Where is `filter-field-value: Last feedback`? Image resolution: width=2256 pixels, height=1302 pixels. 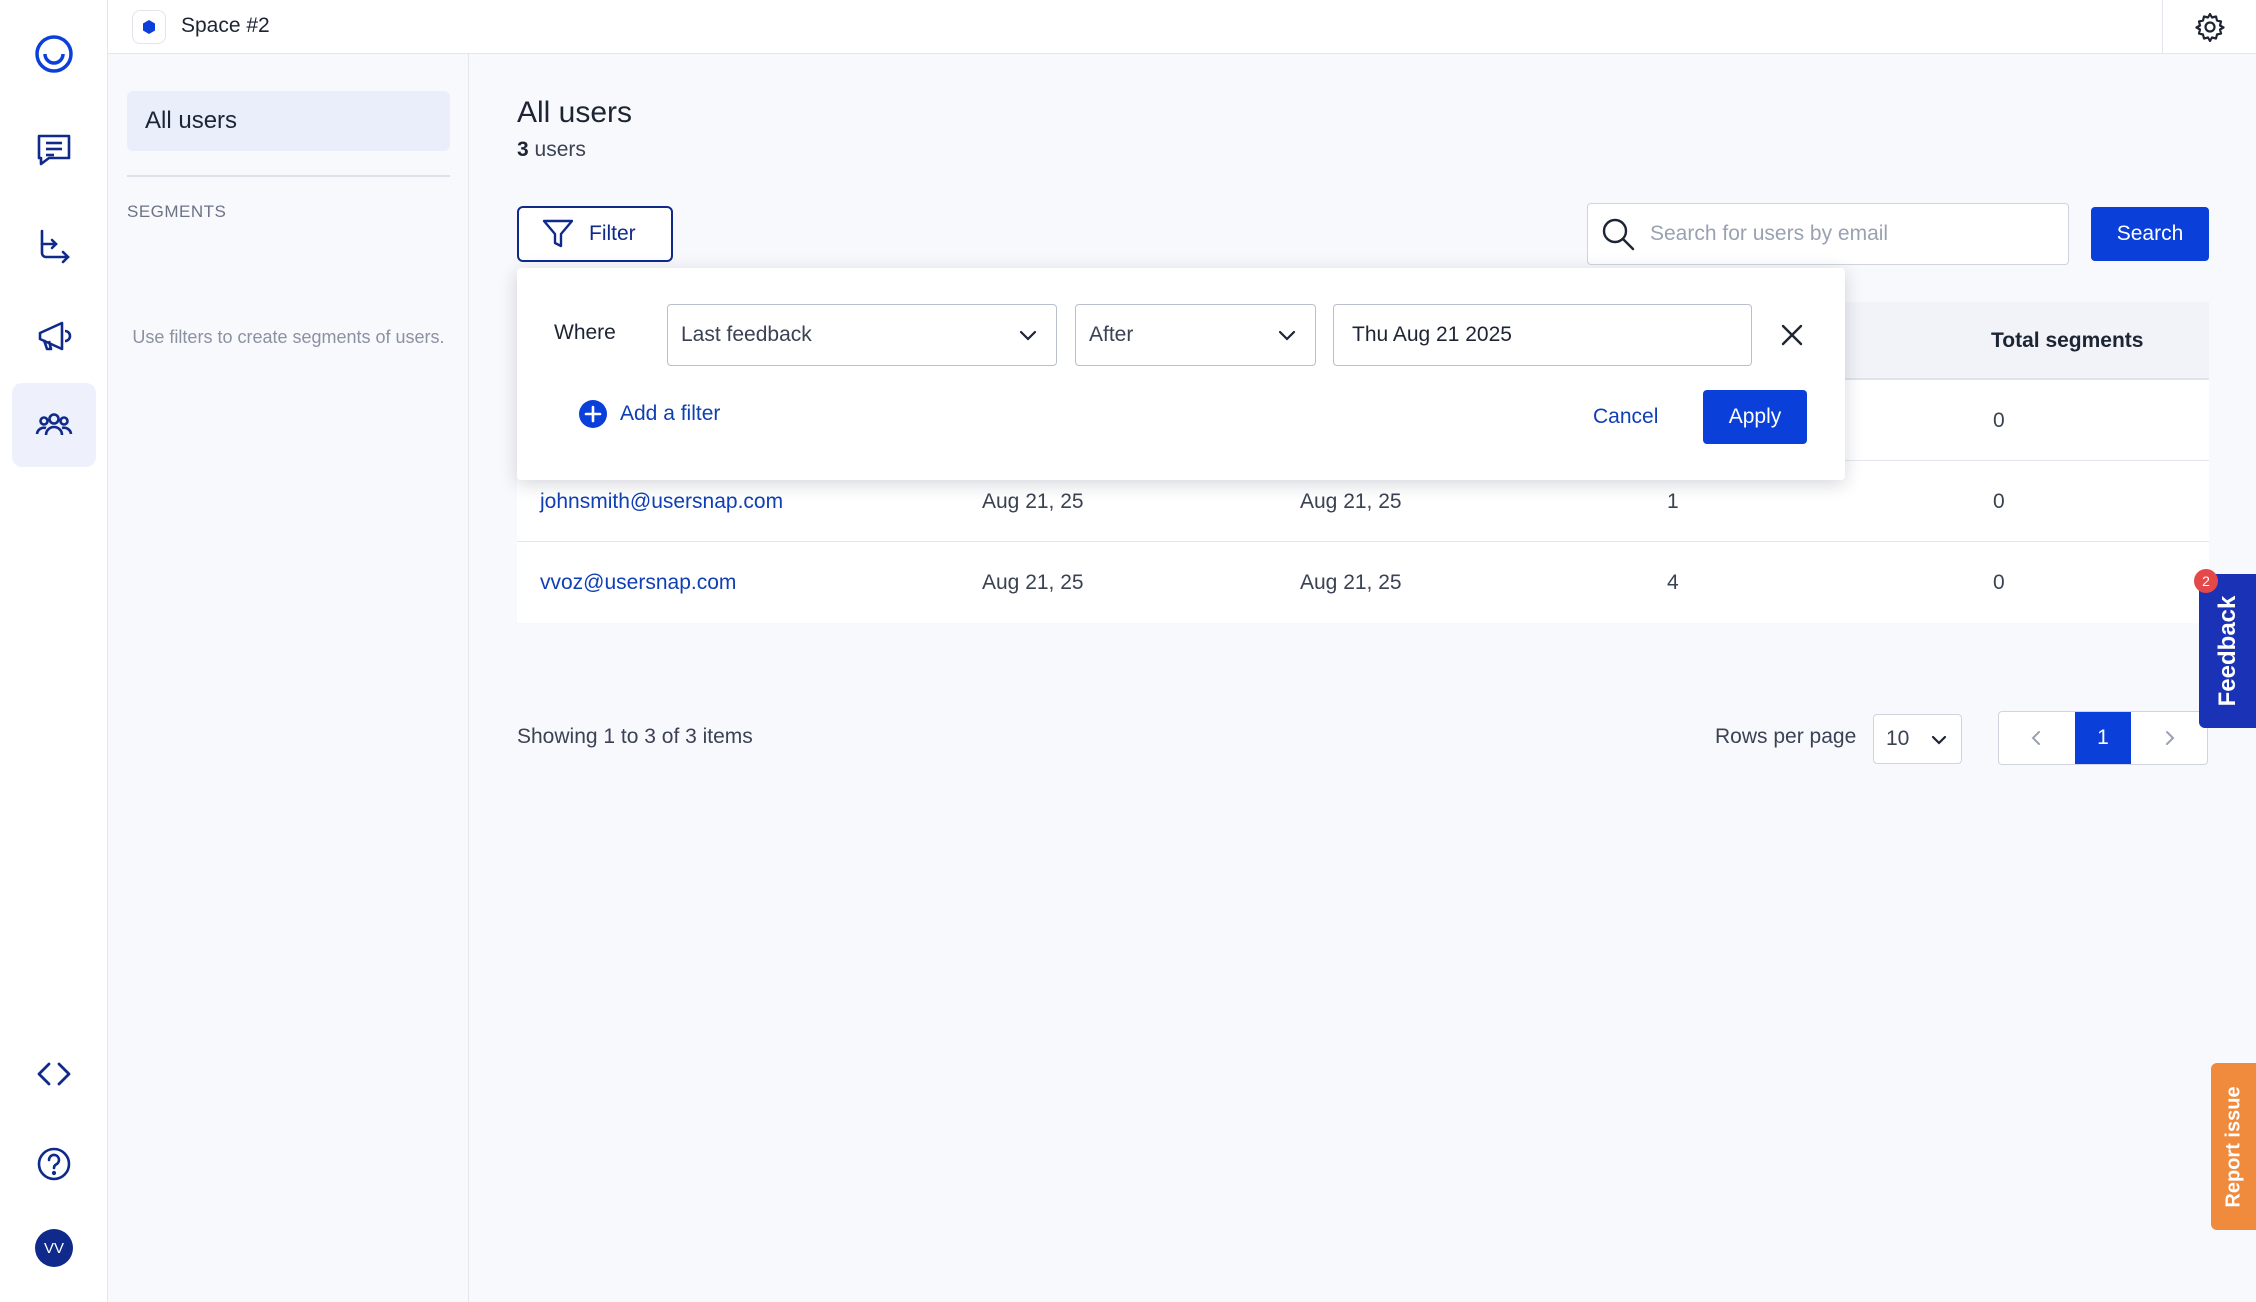 filter-field-value: Last feedback is located at coordinates (746, 334).